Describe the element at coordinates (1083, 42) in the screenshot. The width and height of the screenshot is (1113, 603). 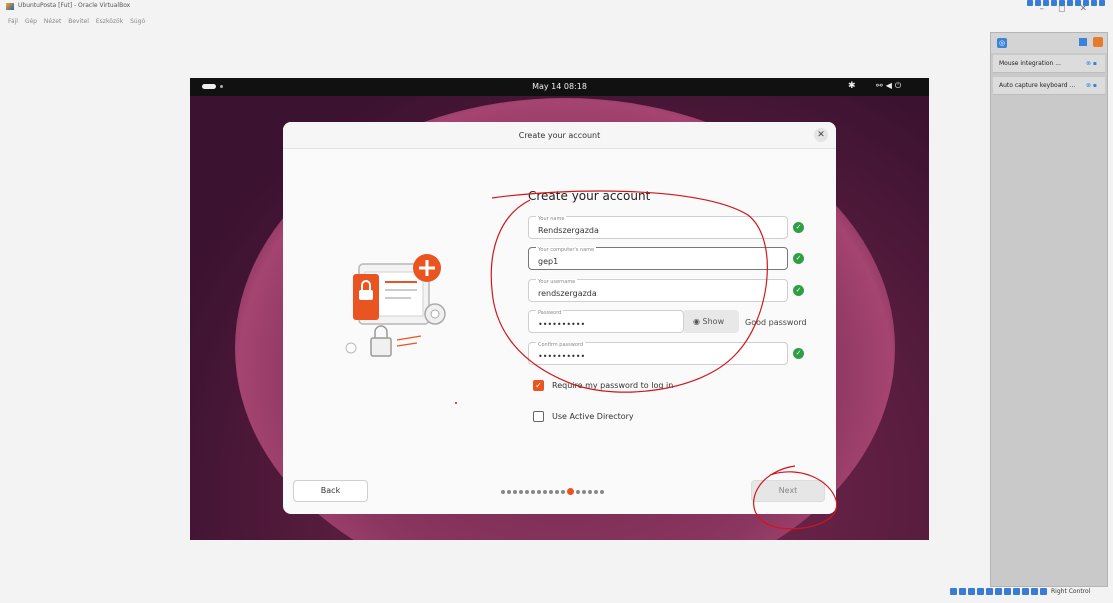
I see `panel-pin-icon` at that location.